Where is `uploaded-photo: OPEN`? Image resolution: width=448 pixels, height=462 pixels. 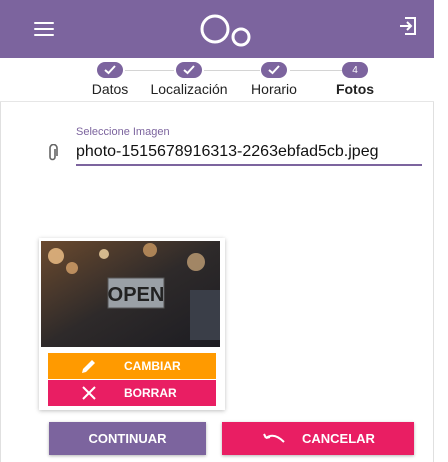 uploaded-photo: OPEN is located at coordinates (130, 294).